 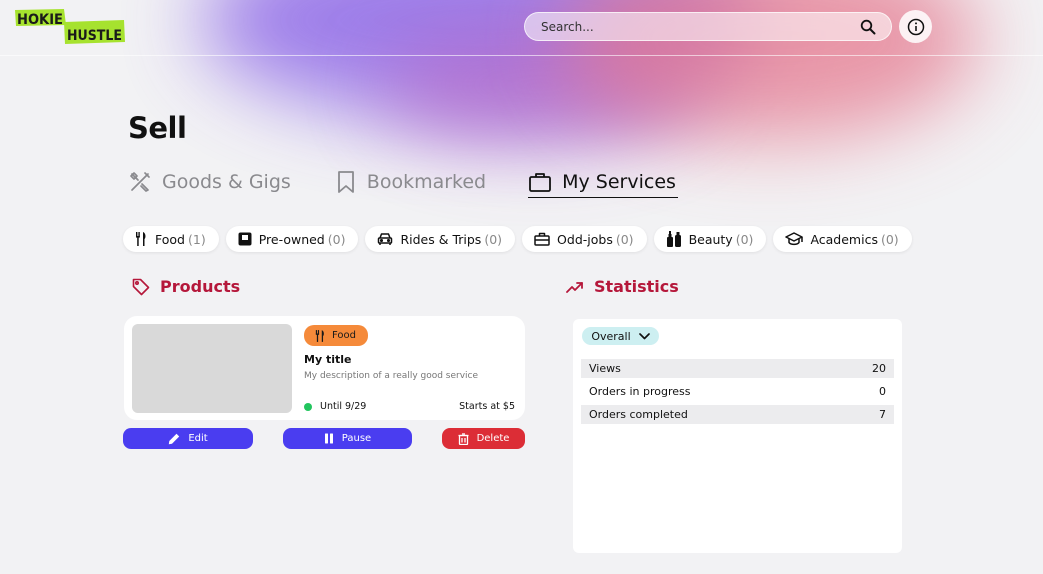 I want to click on category-pre-owned: Pre-owned (0), so click(x=292, y=239).